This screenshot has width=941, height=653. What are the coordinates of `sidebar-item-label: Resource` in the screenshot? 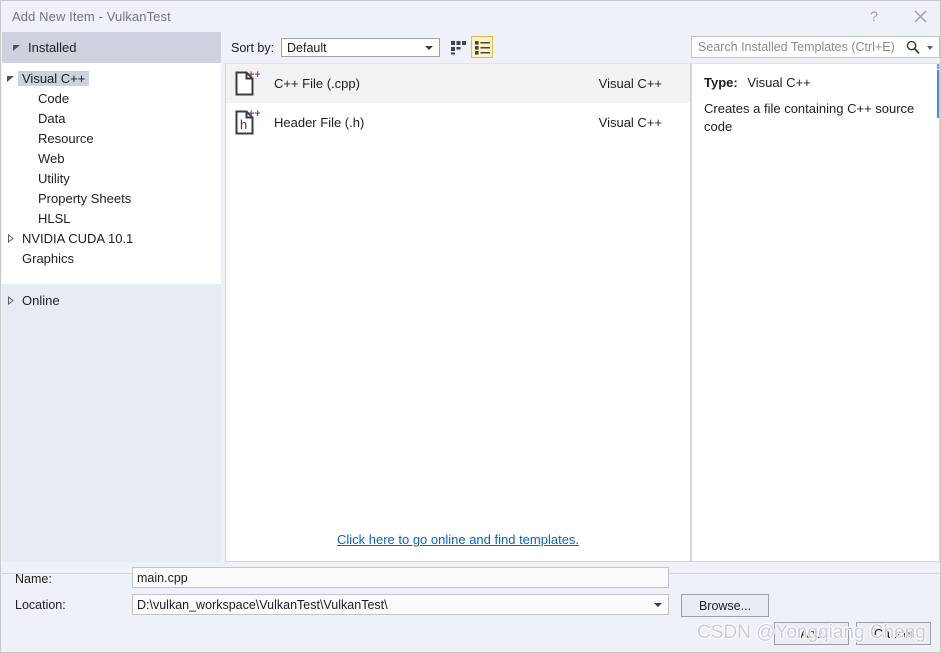 It's located at (66, 138).